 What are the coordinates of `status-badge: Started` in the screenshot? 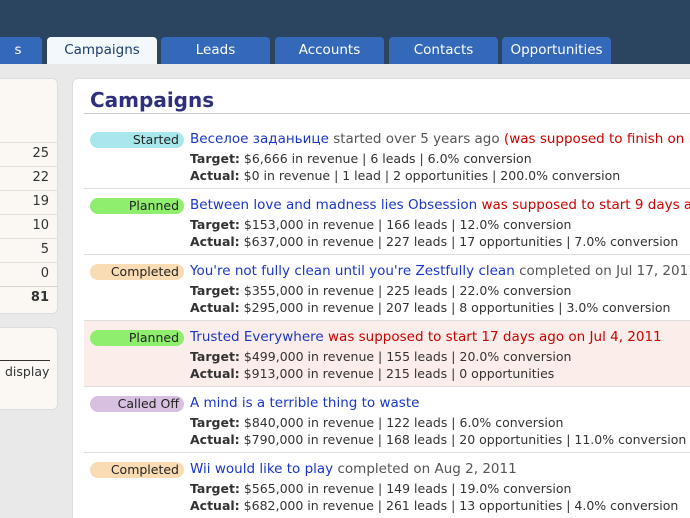 It's located at (137, 140).